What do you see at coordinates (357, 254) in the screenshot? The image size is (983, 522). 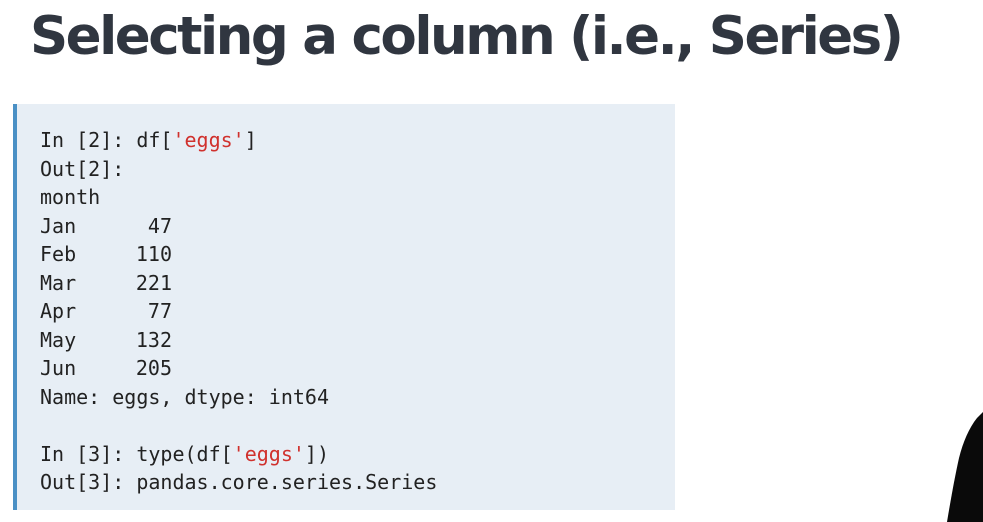 I see `series-row: Feb 110` at bounding box center [357, 254].